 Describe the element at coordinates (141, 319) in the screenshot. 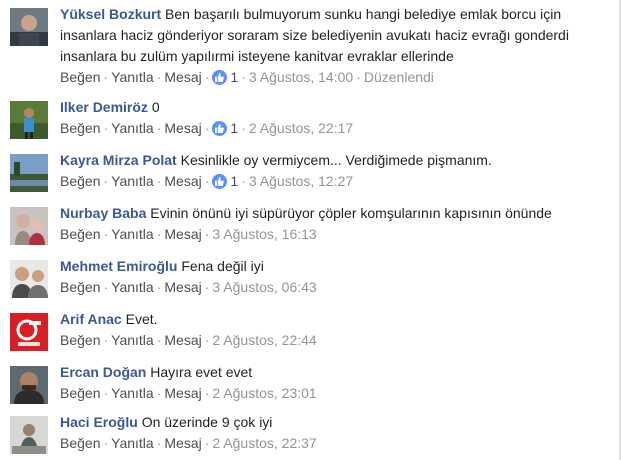

I see `comment-text: Evet.` at that location.